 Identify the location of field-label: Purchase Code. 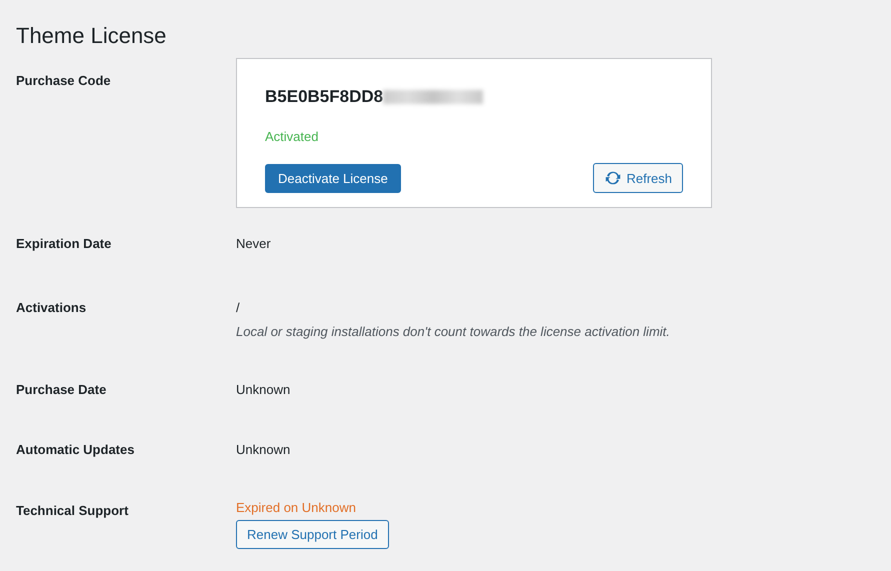
(63, 80).